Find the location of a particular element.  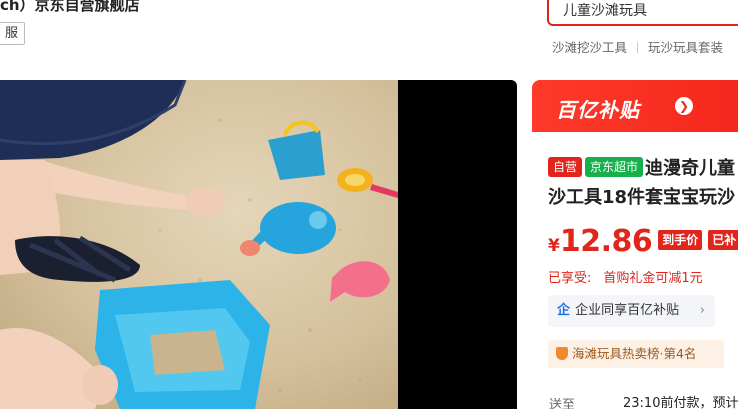

enterprise-subsidy-button: 企 企业同享百亿补贴 › is located at coordinates (631, 311).